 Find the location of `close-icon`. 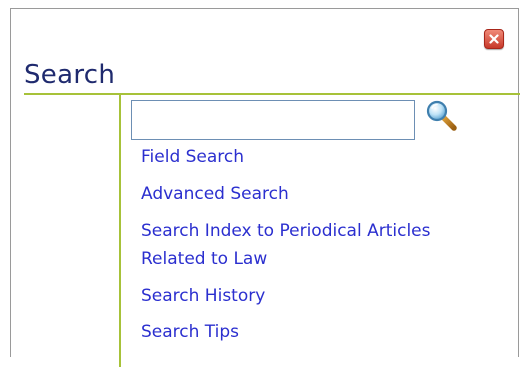

close-icon is located at coordinates (494, 39).